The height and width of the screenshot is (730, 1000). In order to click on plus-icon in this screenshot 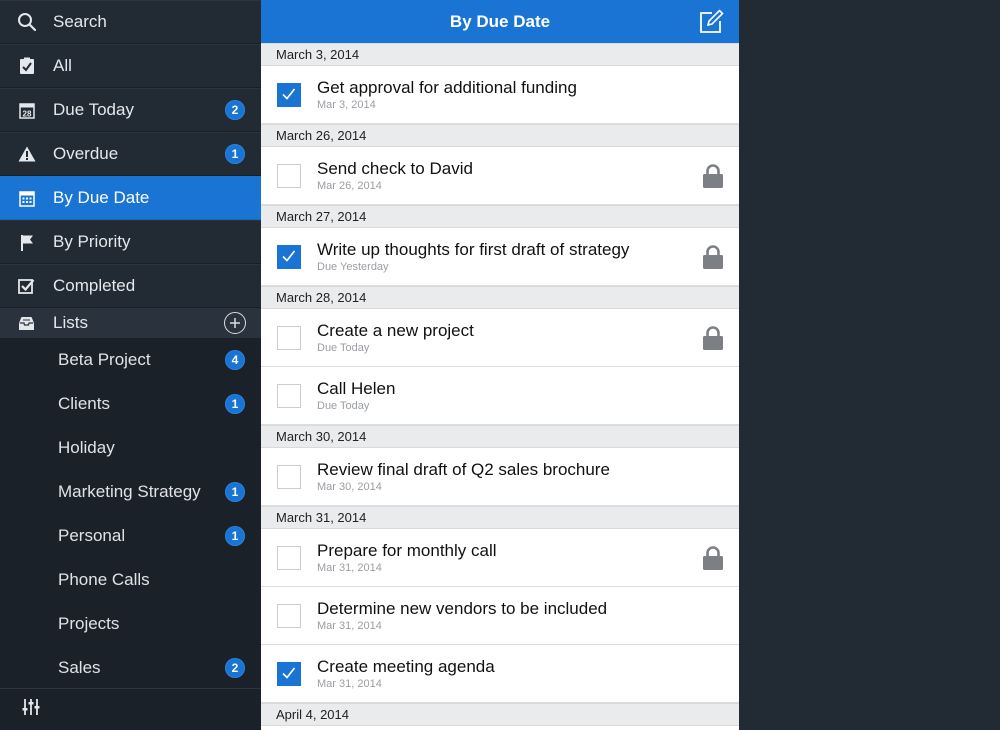, I will do `click(235, 323)`.